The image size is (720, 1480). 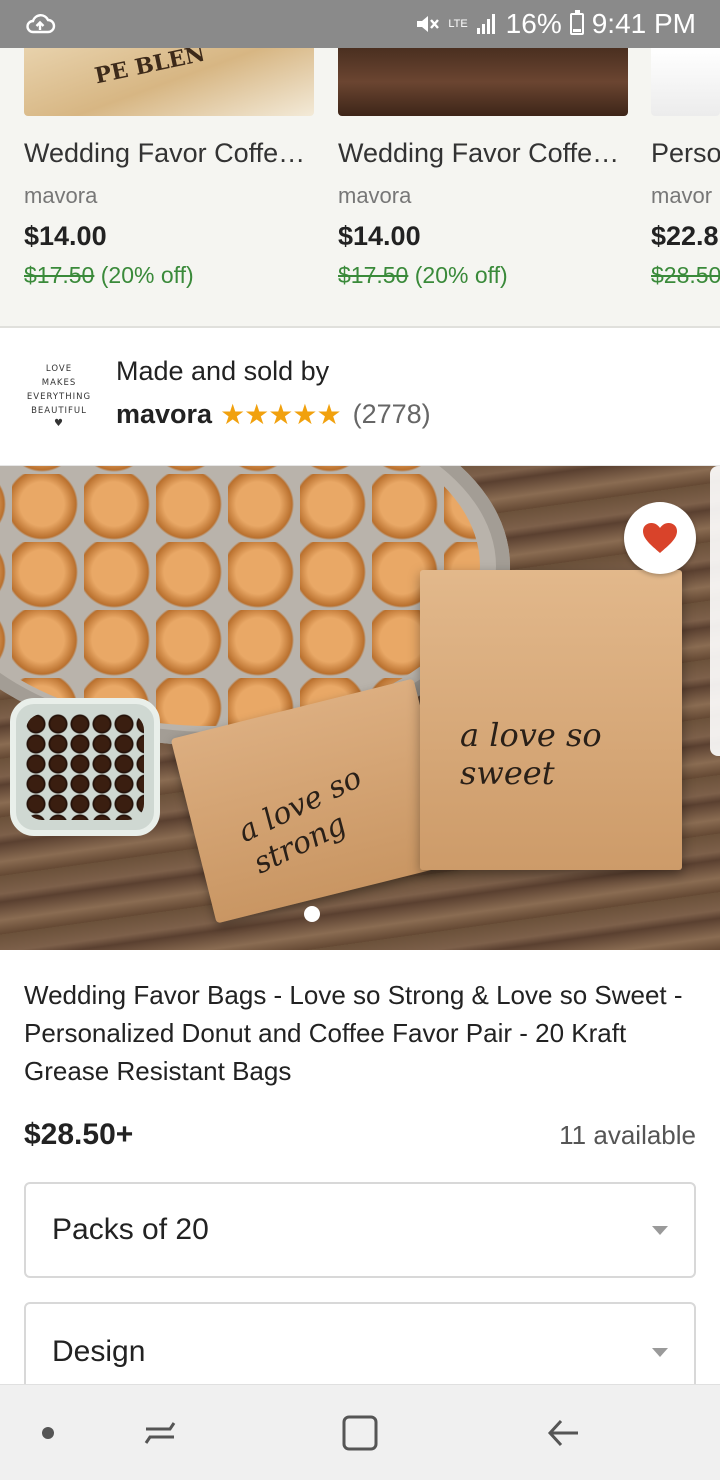 What do you see at coordinates (392, 414) in the screenshot?
I see `review-count: (2778)` at bounding box center [392, 414].